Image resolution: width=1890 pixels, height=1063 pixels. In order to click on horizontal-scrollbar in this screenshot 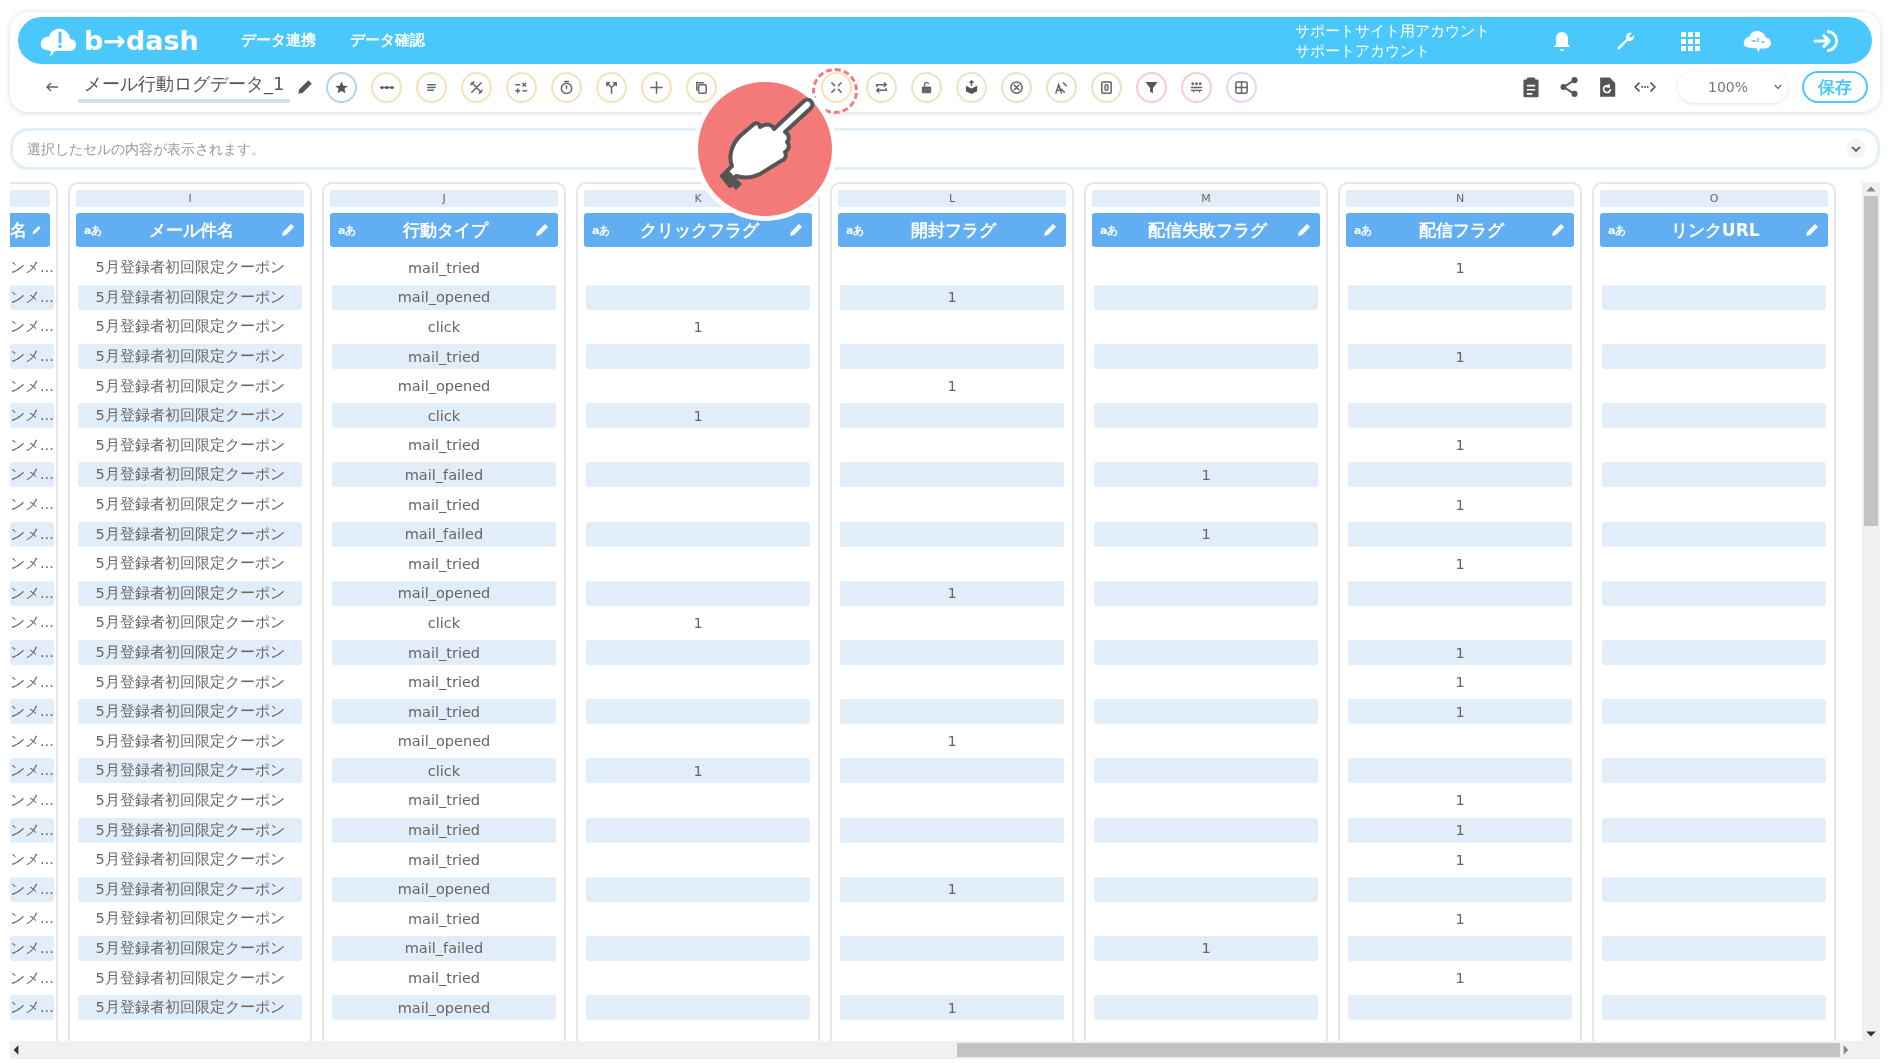, I will do `click(945, 1050)`.